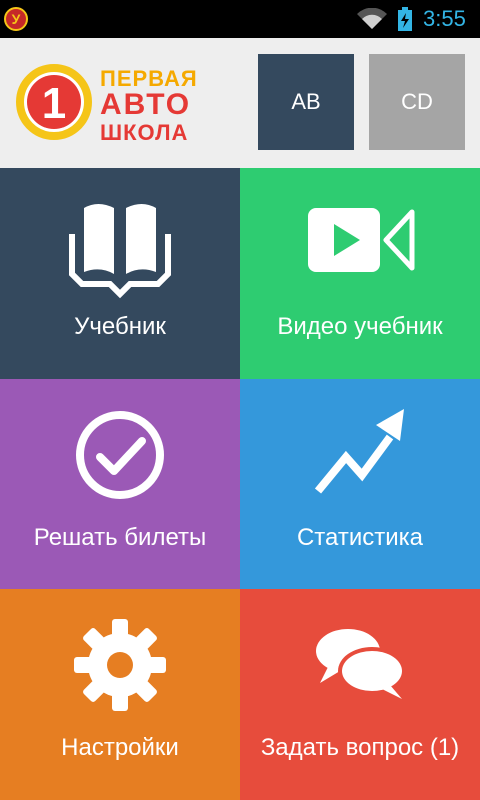 Image resolution: width=480 pixels, height=800 pixels. Describe the element at coordinates (306, 102) in the screenshot. I see `level-ab-button: AB` at that location.